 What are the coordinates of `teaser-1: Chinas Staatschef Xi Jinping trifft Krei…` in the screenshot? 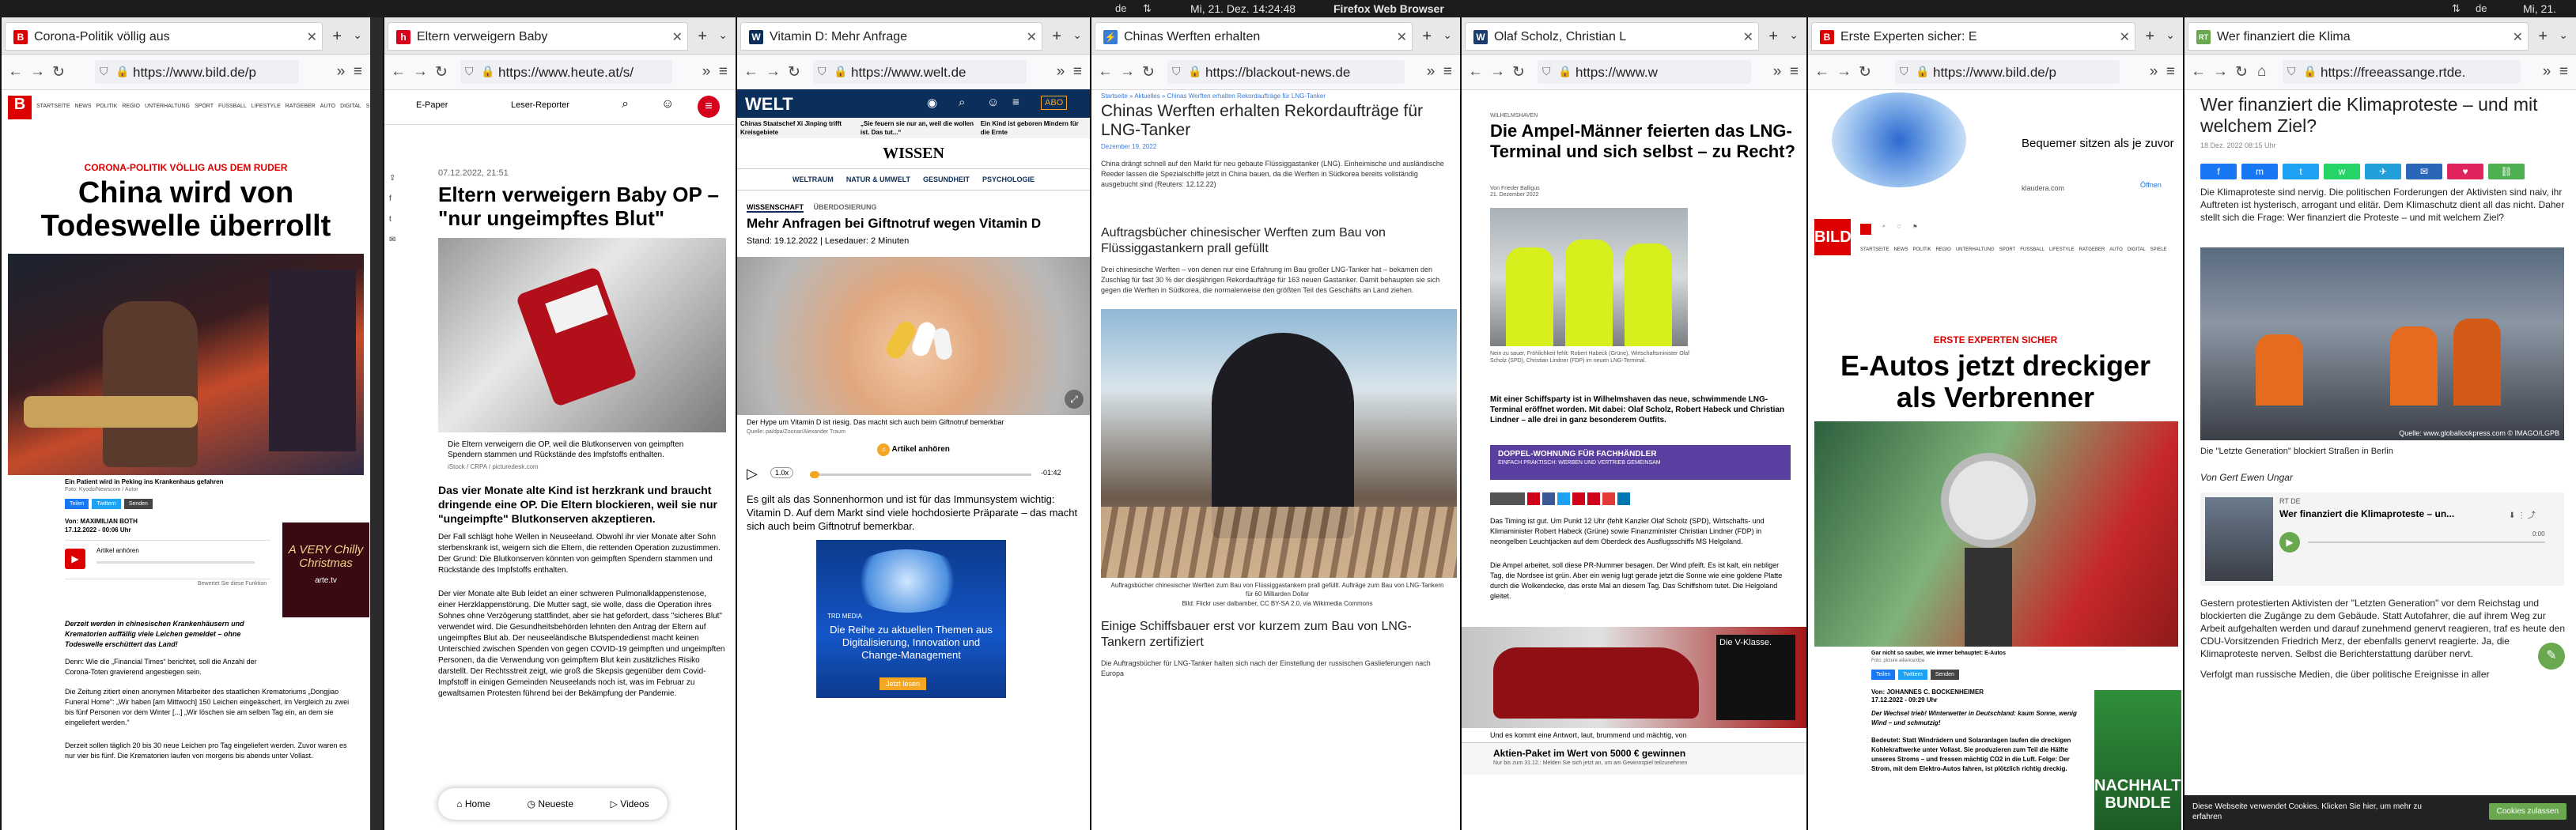 It's located at (797, 128).